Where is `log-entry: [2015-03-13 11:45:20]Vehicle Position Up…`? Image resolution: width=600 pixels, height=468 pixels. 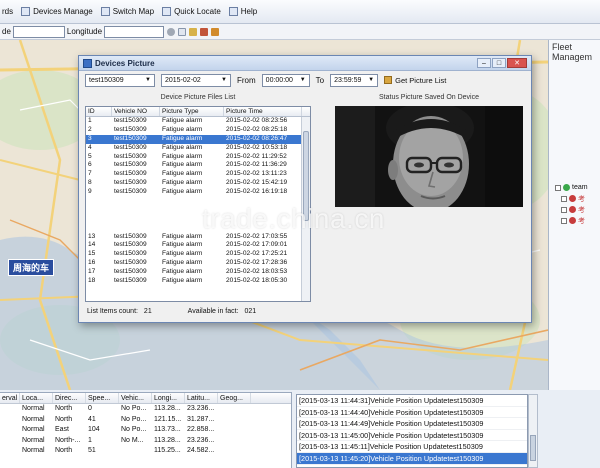
log-entry: [2015-03-13 11:45:20]Vehicle Position Up… is located at coordinates (412, 458).